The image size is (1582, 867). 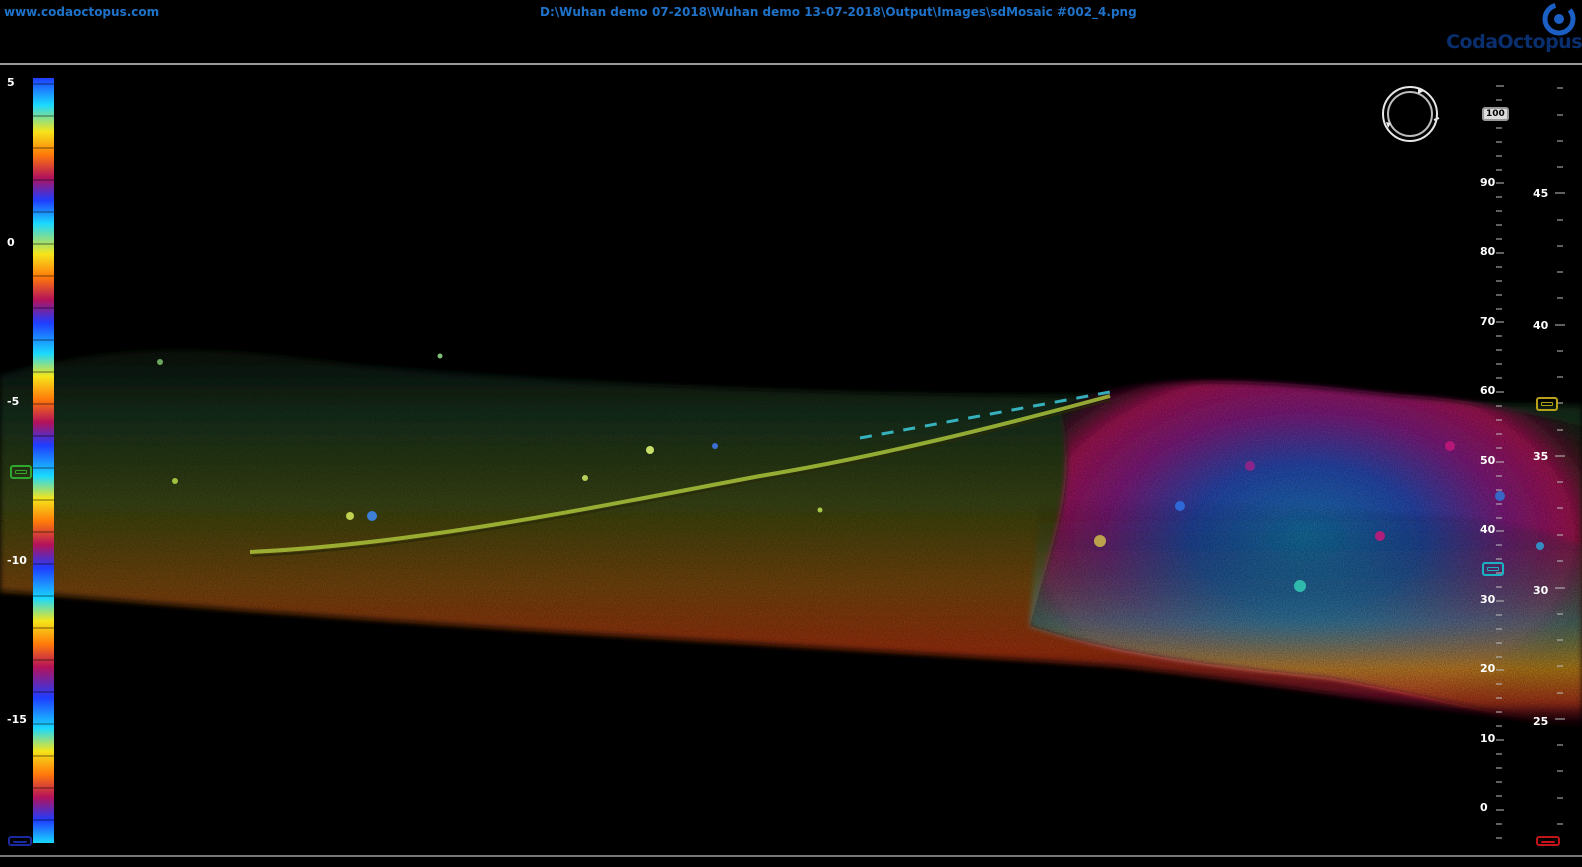 I want to click on rotate-compass-icon, so click(x=1410, y=114).